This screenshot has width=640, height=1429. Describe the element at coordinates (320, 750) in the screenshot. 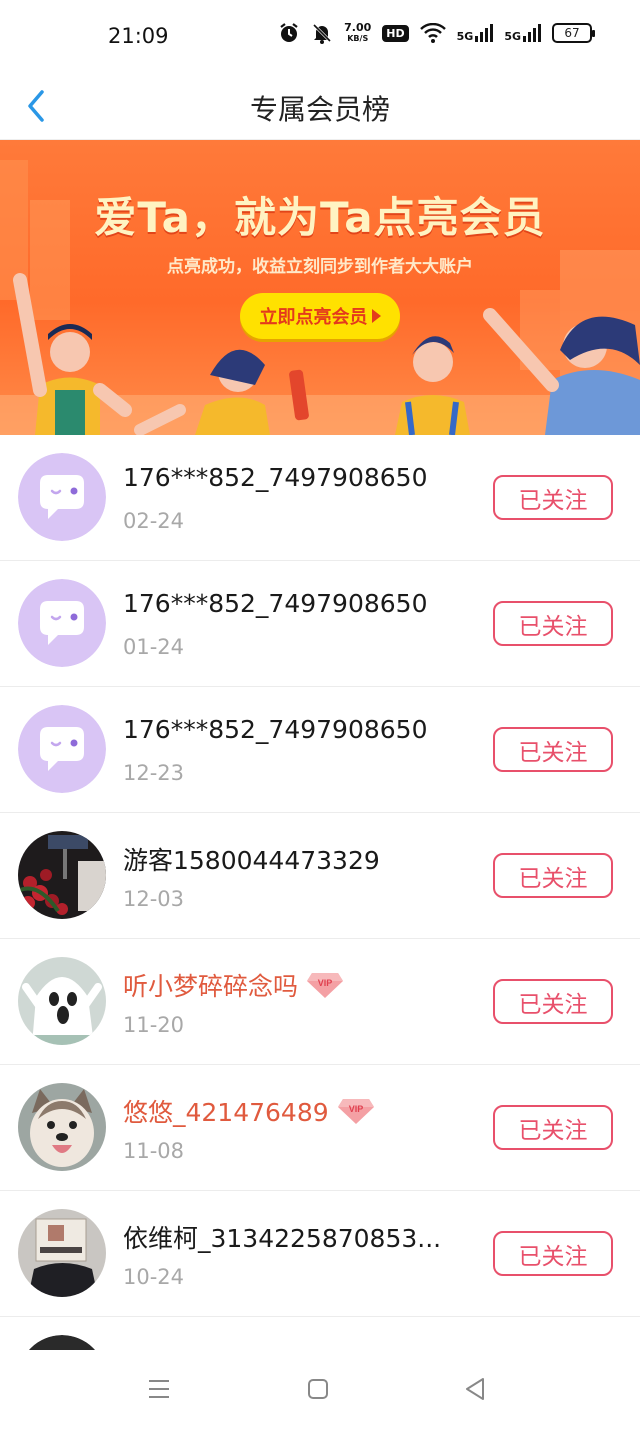

I see `member-row: 176***852_7497908650 12-23 已关注` at that location.